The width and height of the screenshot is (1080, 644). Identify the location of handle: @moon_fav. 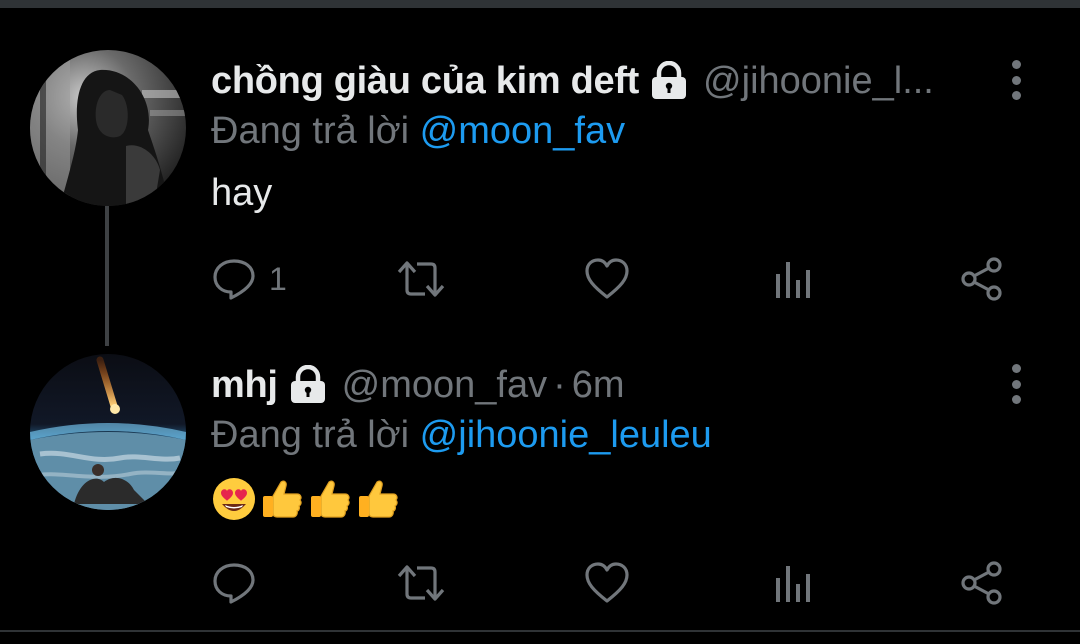
(444, 385).